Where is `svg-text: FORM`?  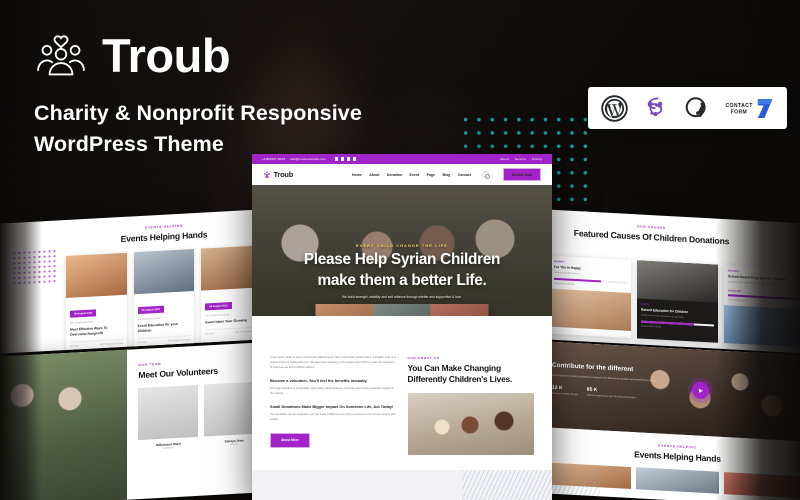
svg-text: FORM is located at coordinates (739, 112).